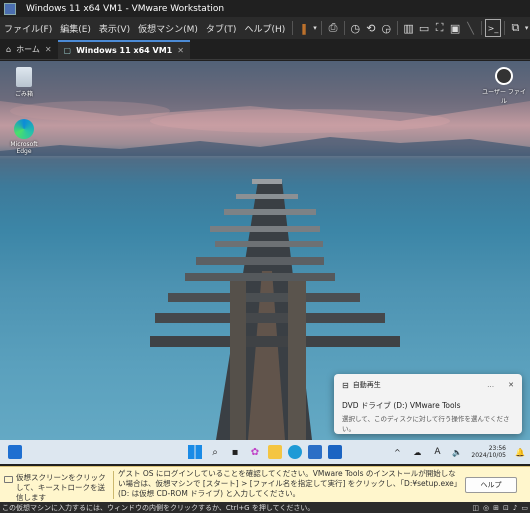  Describe the element at coordinates (113, 485) in the screenshot. I see `hint-divider` at that location.